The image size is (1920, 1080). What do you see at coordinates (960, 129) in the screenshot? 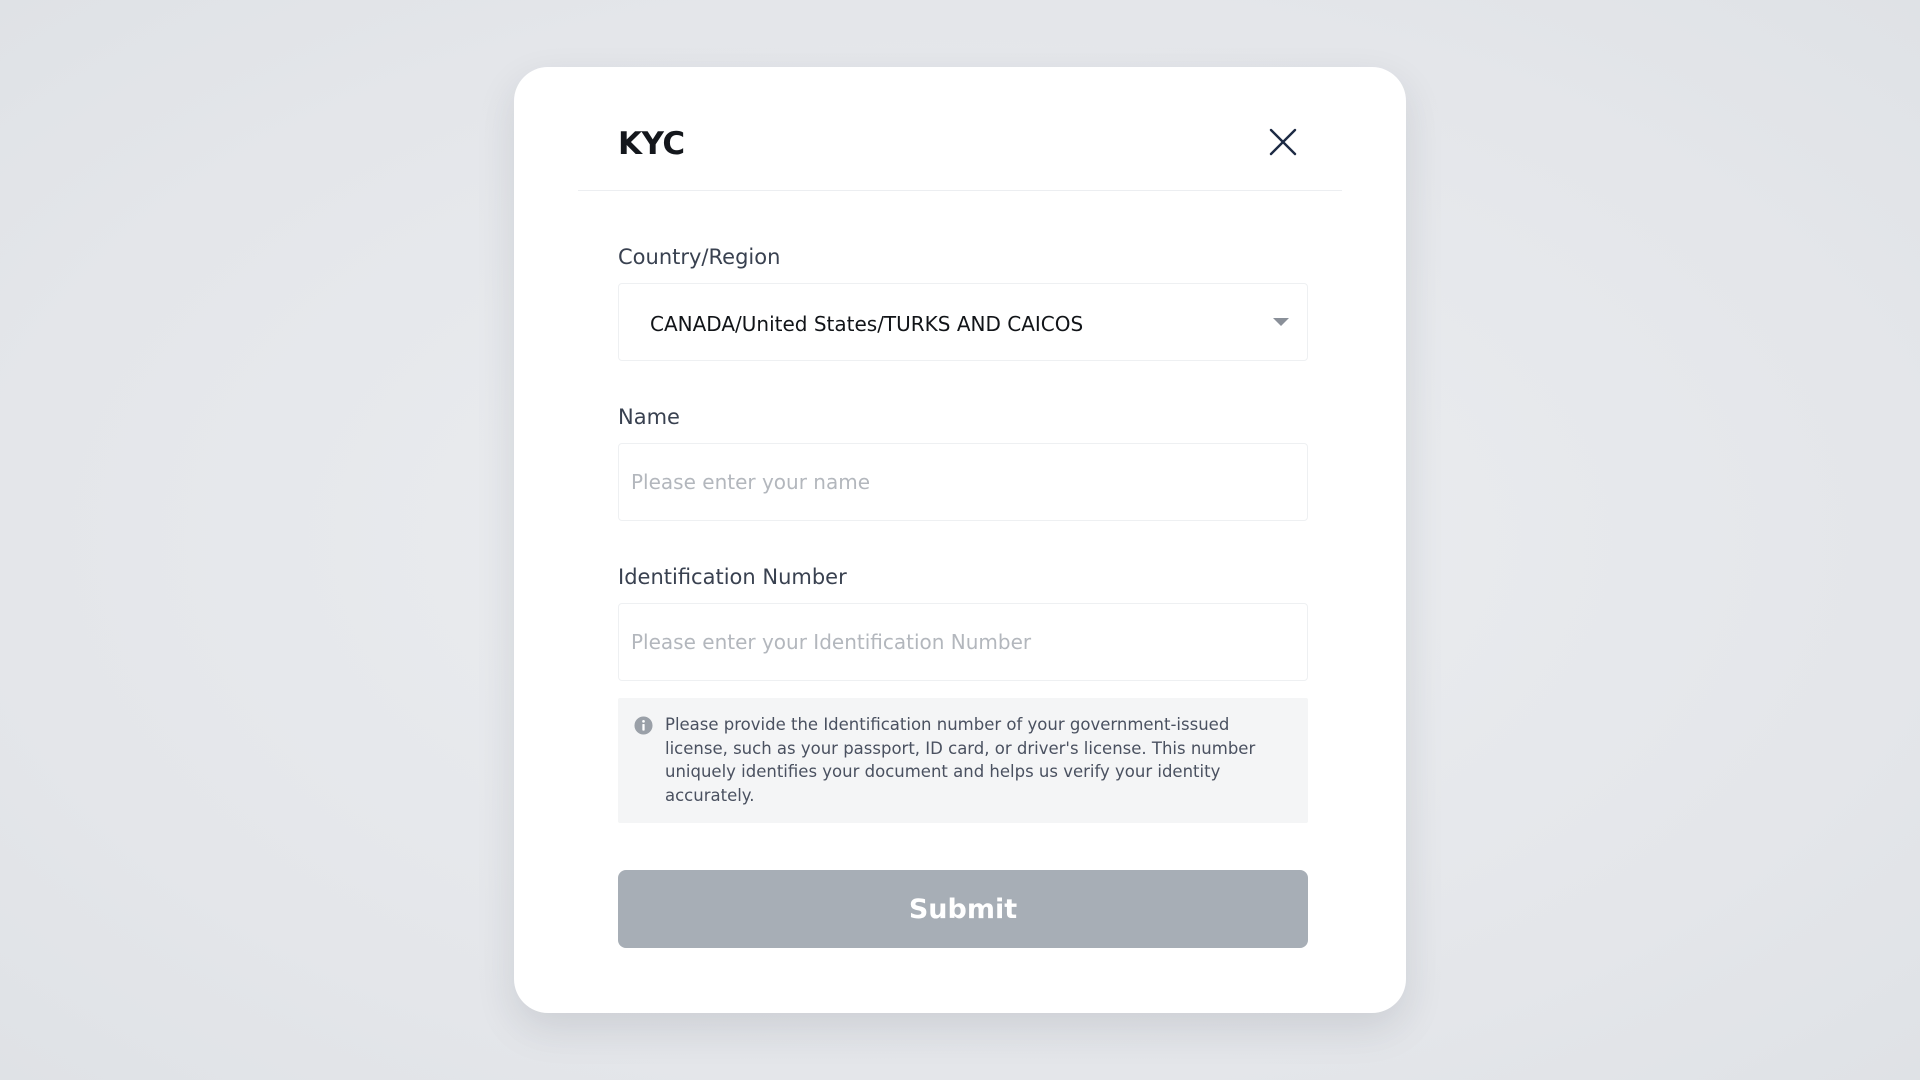
I see `modal-header: KYC` at bounding box center [960, 129].